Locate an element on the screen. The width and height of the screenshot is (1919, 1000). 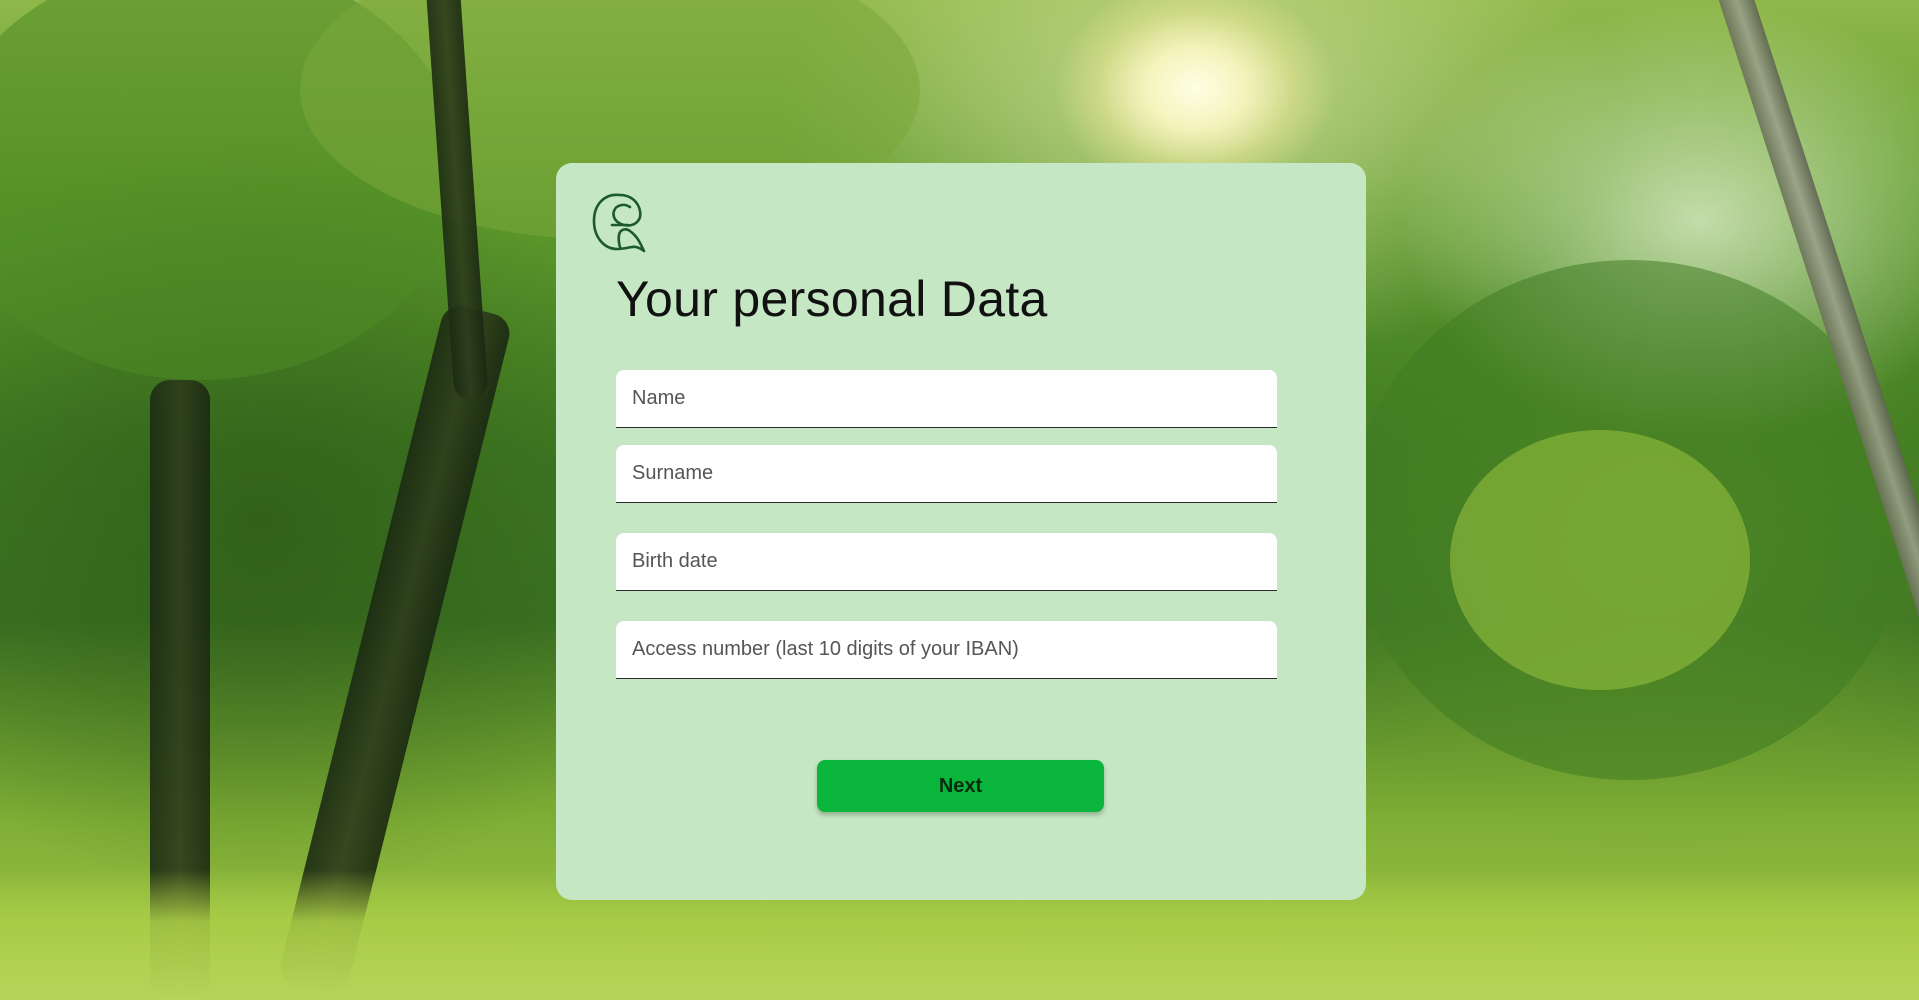
name-field is located at coordinates (946, 399).